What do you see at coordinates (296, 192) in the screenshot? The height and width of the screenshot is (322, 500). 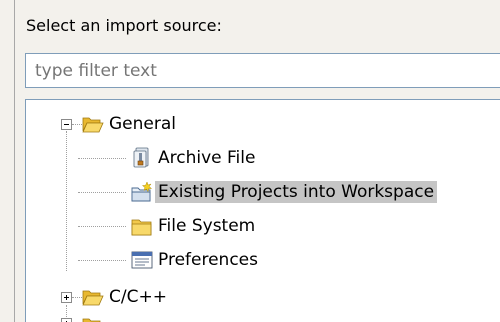 I see `tree-item-label: Existing Projects into Workspace` at bounding box center [296, 192].